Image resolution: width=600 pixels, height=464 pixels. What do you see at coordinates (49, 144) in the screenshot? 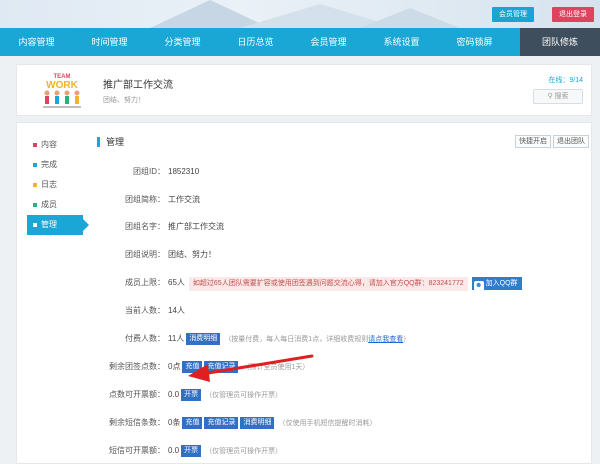
I see `side-item-label: 内容` at bounding box center [49, 144].